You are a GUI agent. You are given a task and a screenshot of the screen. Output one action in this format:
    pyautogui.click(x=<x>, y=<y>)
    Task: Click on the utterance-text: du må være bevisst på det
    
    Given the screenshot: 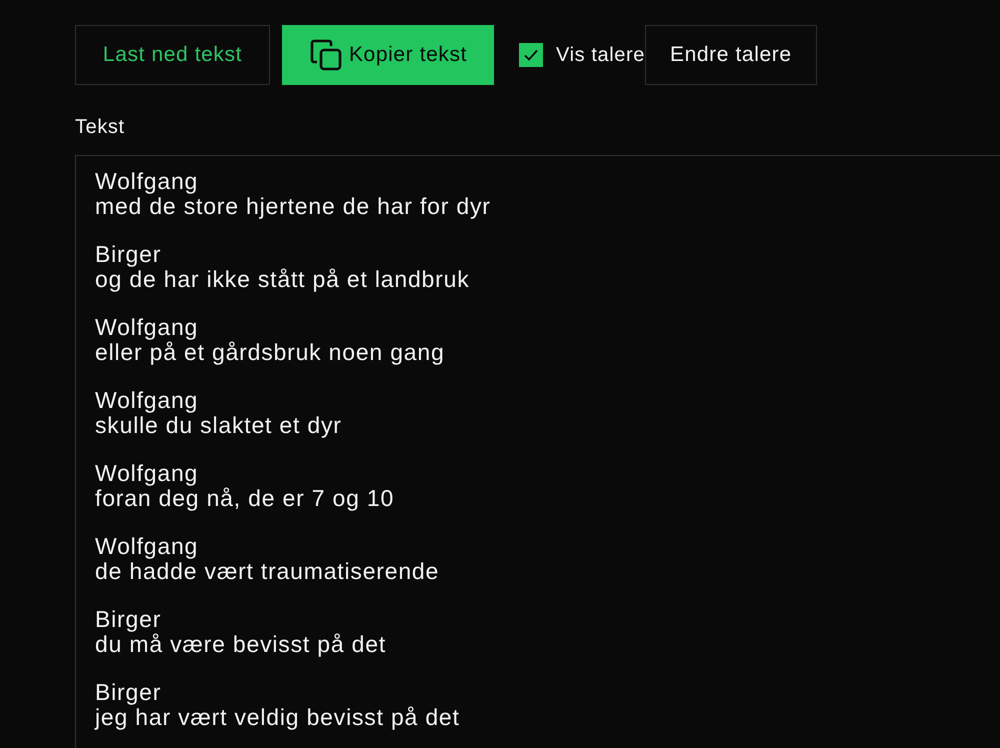 What is the action you would take?
    pyautogui.click(x=241, y=644)
    